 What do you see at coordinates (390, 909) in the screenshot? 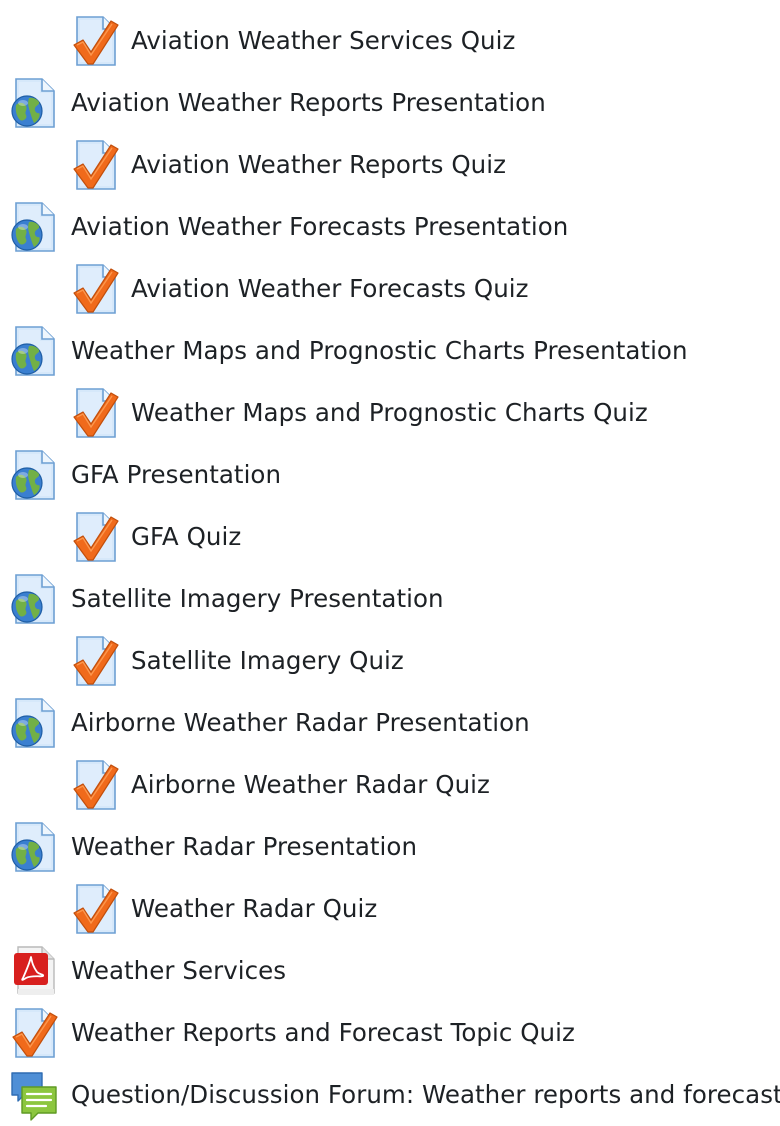
I see `activity-item-quiz: Weather Radar Quiz` at bounding box center [390, 909].